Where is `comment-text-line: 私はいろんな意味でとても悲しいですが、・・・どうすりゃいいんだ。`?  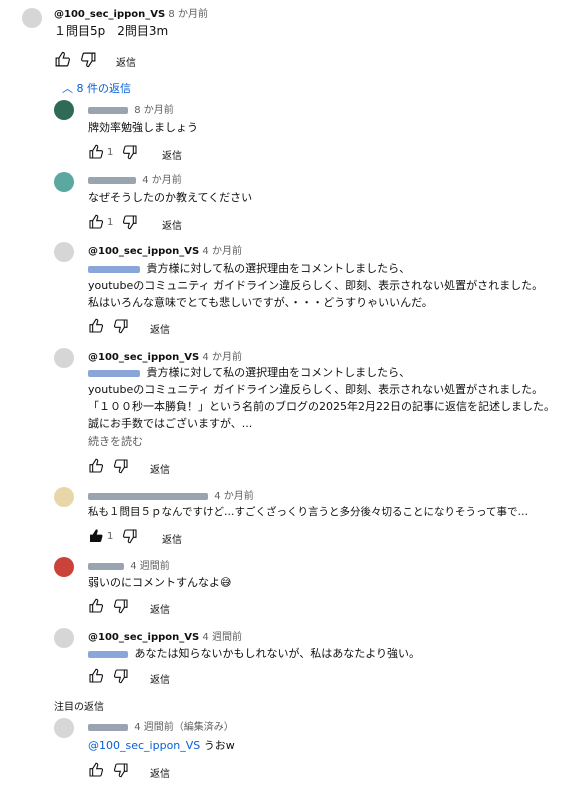 comment-text-line: 私はいろんな意味でとても悲しいですが、・・・どうすりゃいいんだ。 is located at coordinates (260, 302).